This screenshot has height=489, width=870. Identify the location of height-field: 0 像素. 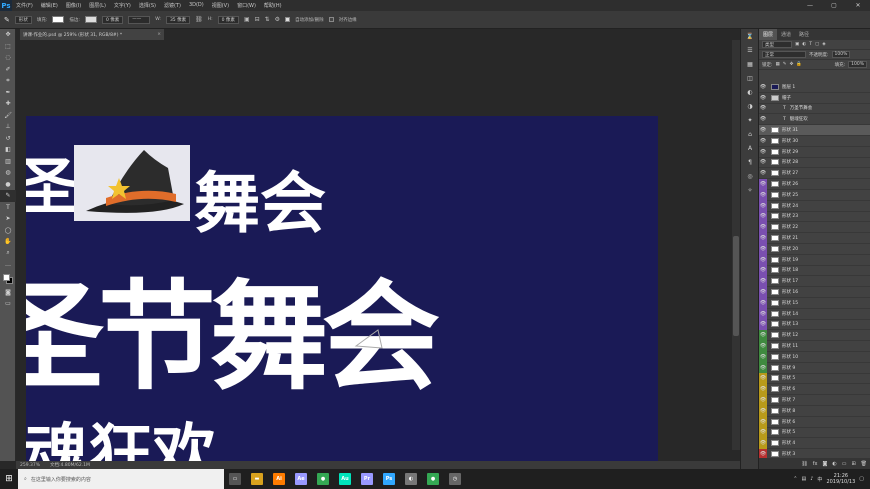
(228, 19).